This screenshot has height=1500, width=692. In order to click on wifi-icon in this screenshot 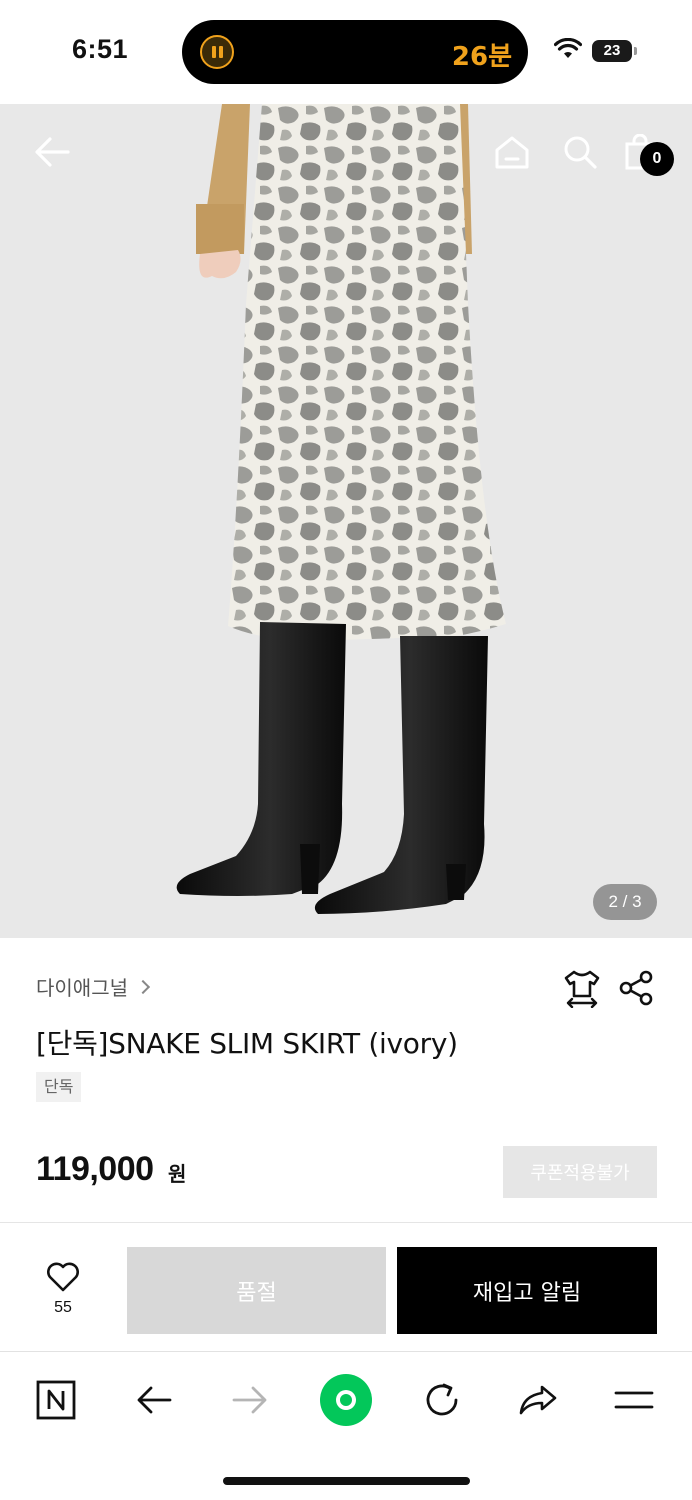, I will do `click(568, 48)`.